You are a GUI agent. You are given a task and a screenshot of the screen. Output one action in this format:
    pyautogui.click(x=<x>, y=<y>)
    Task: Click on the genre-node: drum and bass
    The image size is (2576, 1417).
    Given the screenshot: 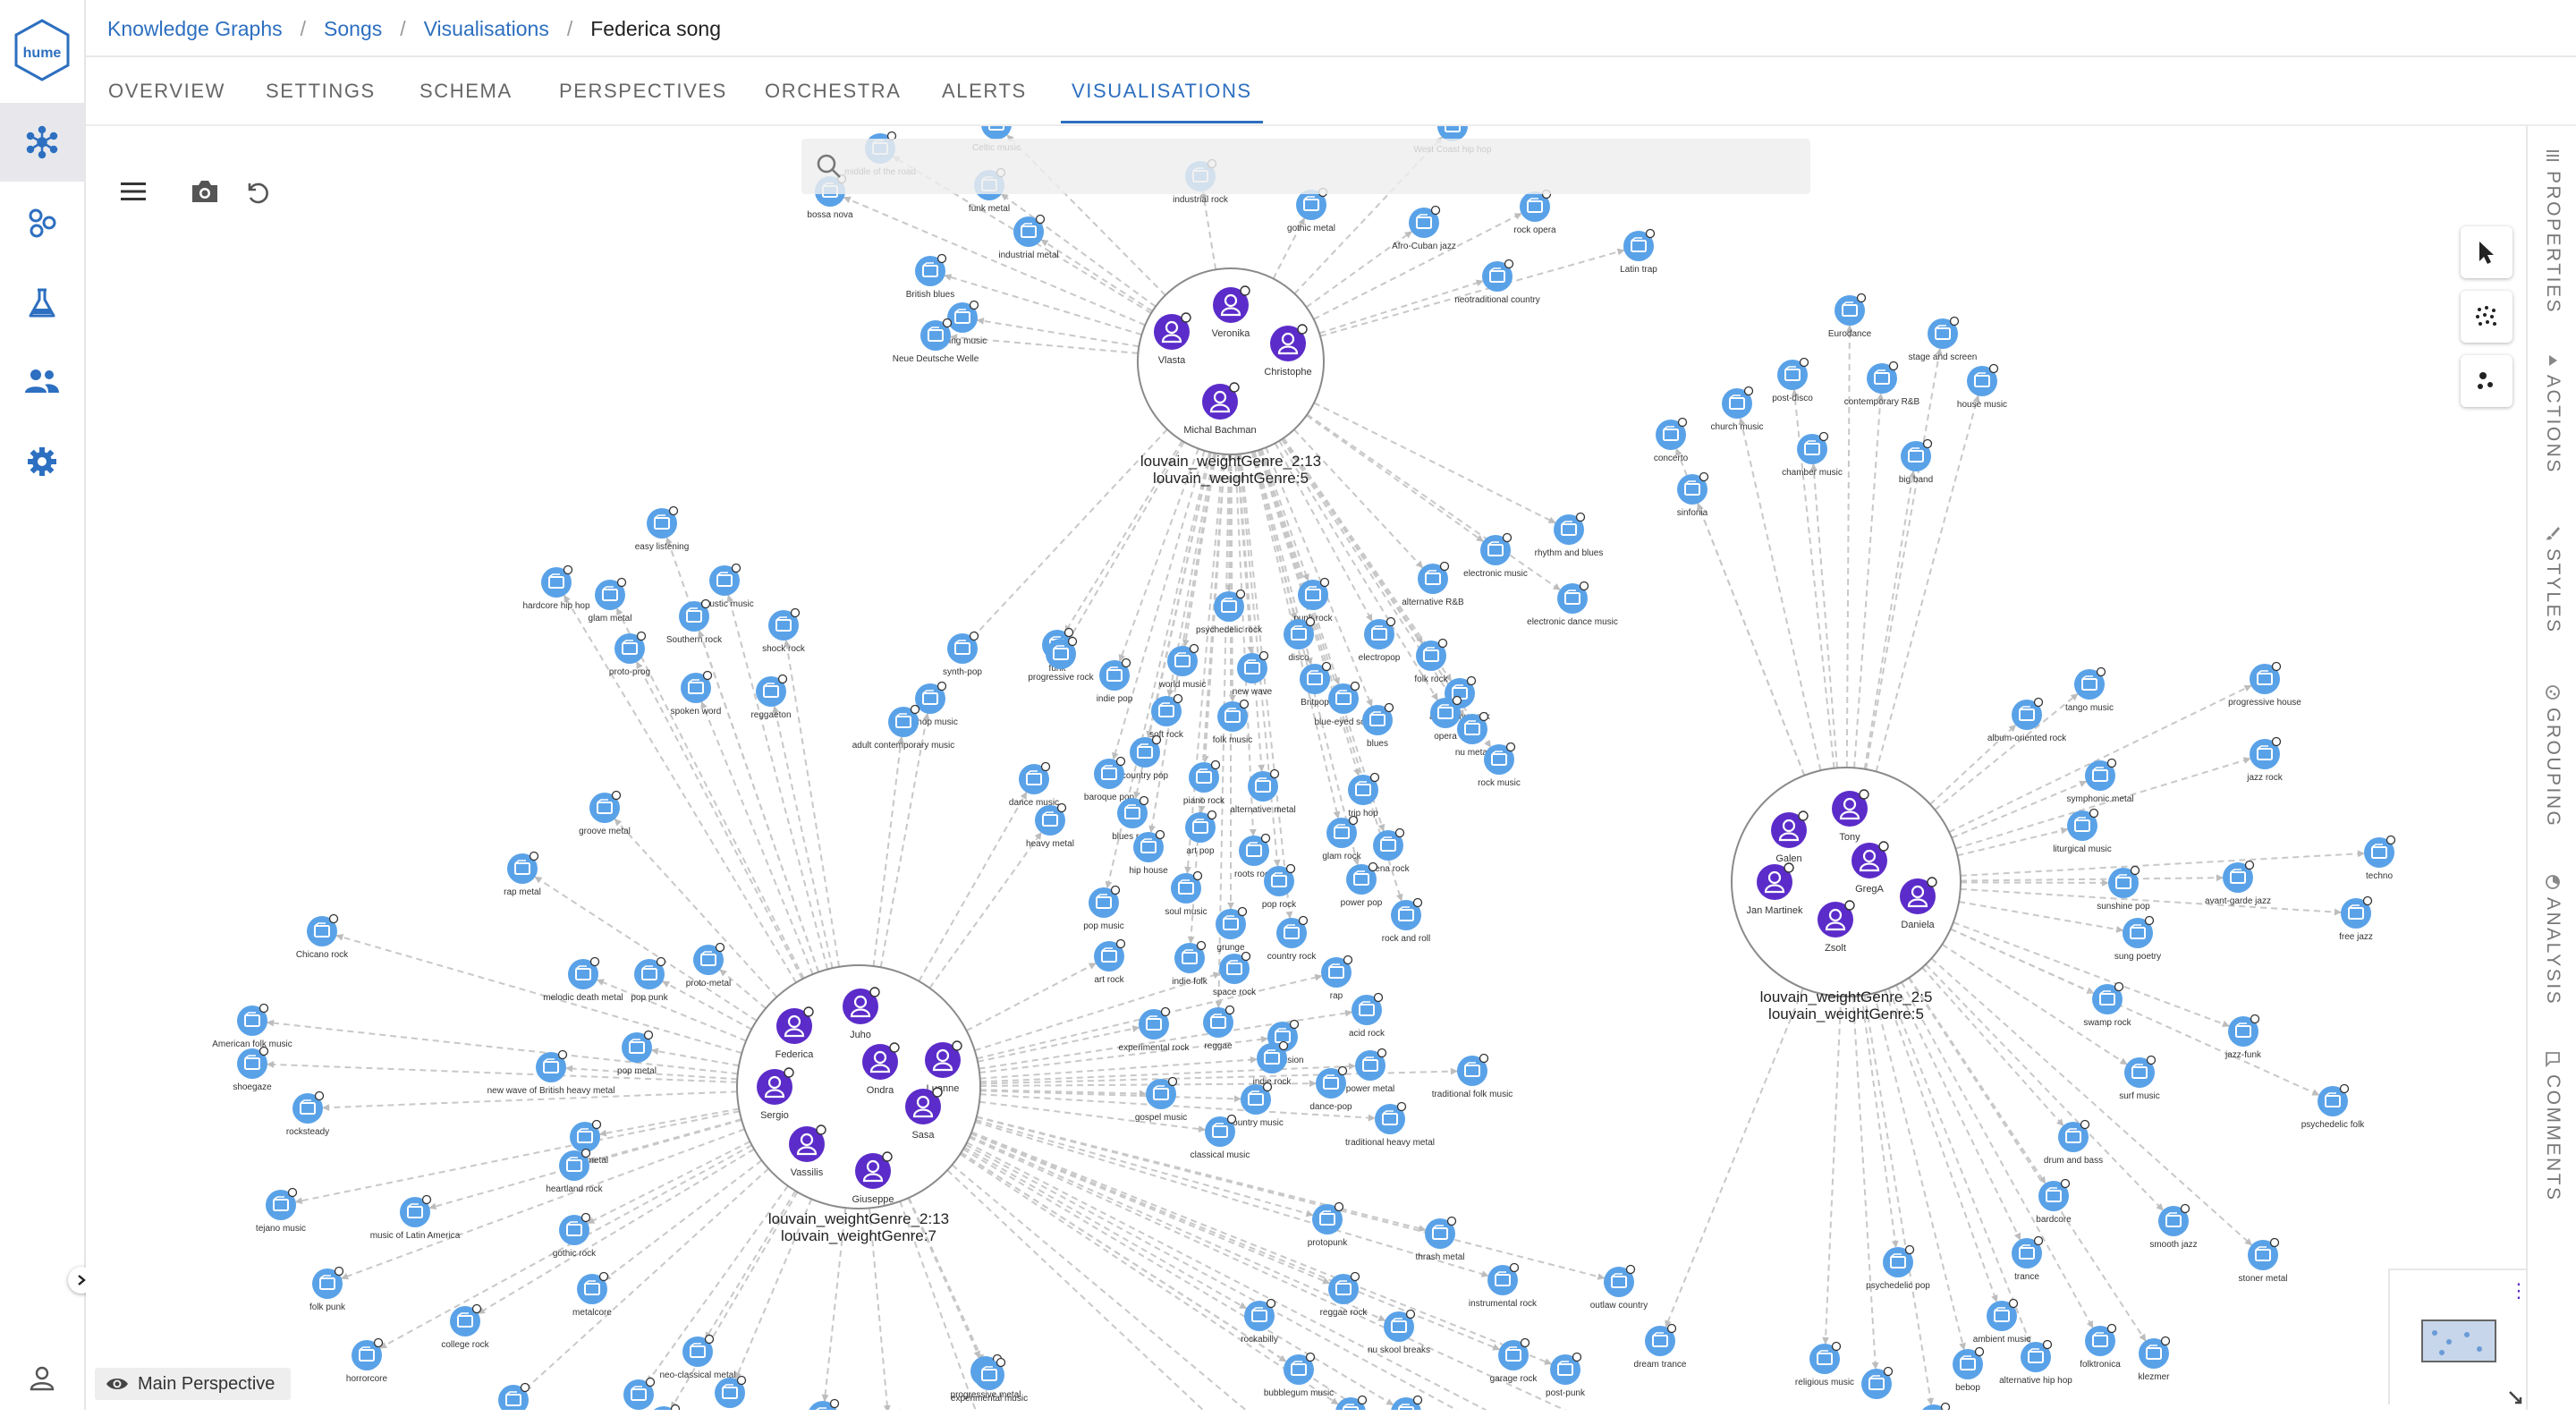 What is the action you would take?
    pyautogui.click(x=2073, y=1143)
    